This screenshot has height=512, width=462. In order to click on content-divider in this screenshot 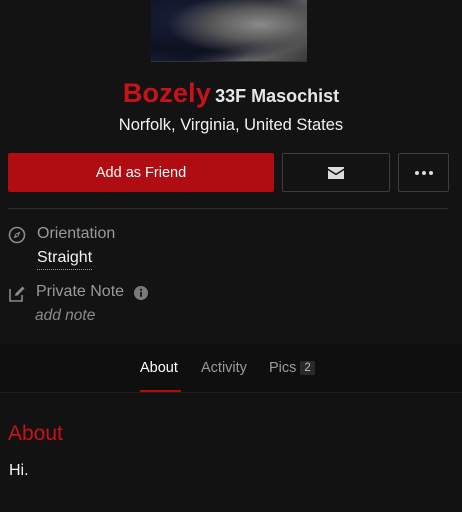, I will do `click(231, 392)`.